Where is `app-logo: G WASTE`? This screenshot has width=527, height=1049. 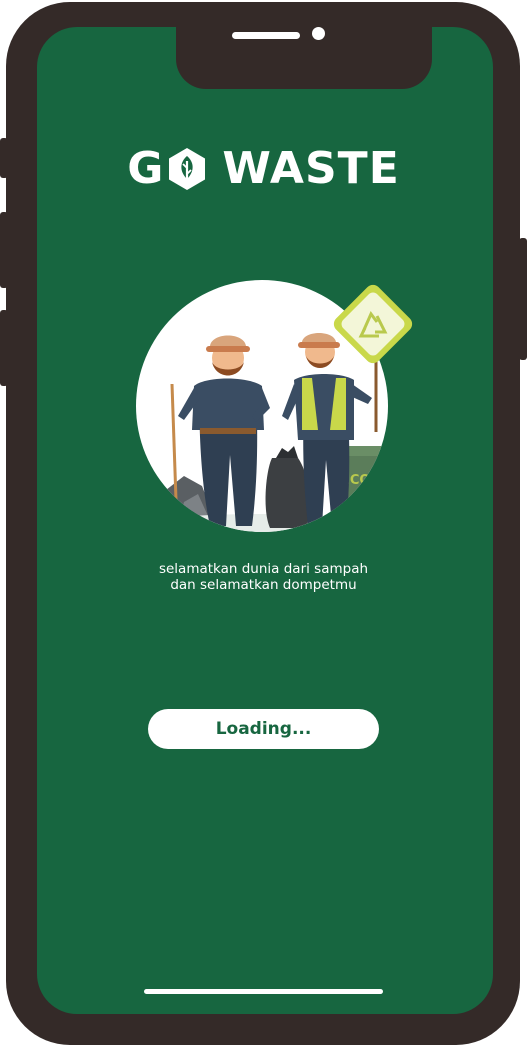
app-logo: G WASTE is located at coordinates (263, 169).